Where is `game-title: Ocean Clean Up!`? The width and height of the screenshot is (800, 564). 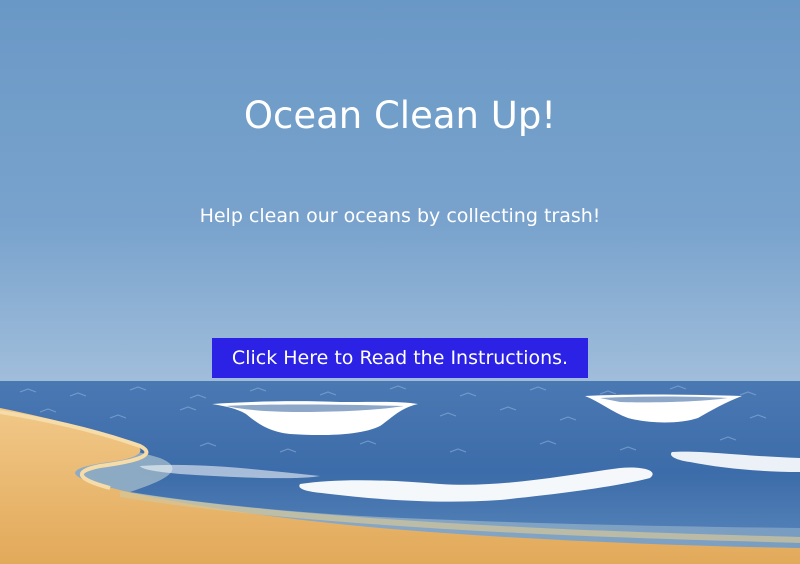
game-title: Ocean Clean Up! is located at coordinates (400, 115).